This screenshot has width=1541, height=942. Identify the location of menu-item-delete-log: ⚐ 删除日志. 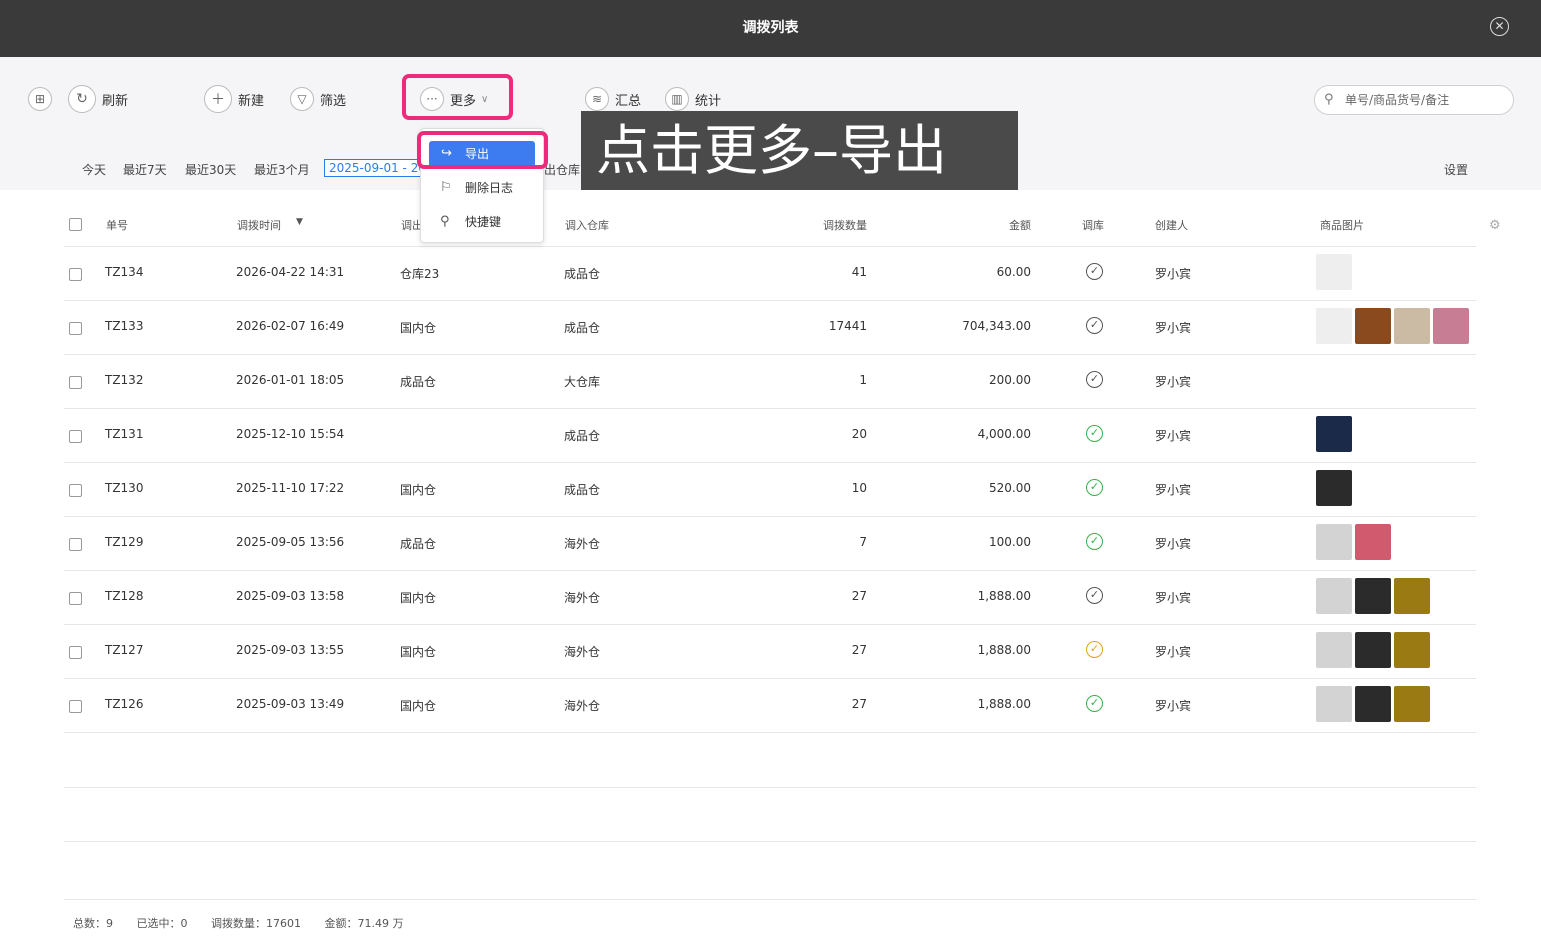
(482, 188).